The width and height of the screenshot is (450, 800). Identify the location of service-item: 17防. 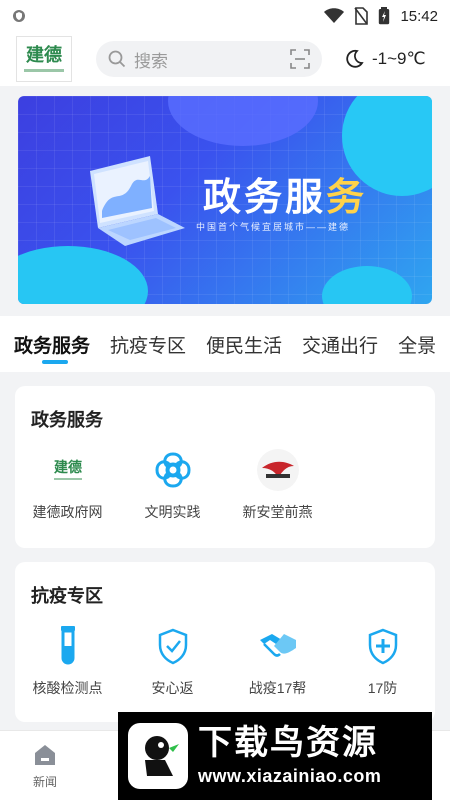
(382, 661).